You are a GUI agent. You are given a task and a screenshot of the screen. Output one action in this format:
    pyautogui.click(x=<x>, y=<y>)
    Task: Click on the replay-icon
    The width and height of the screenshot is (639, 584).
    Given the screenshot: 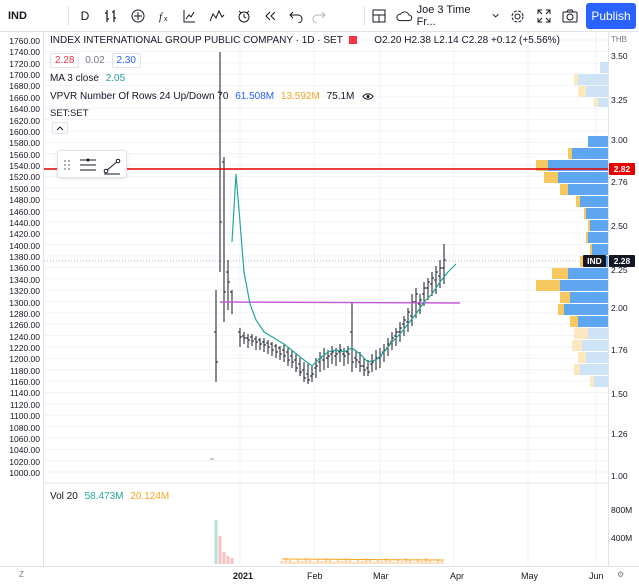 What is the action you would take?
    pyautogui.click(x=270, y=16)
    